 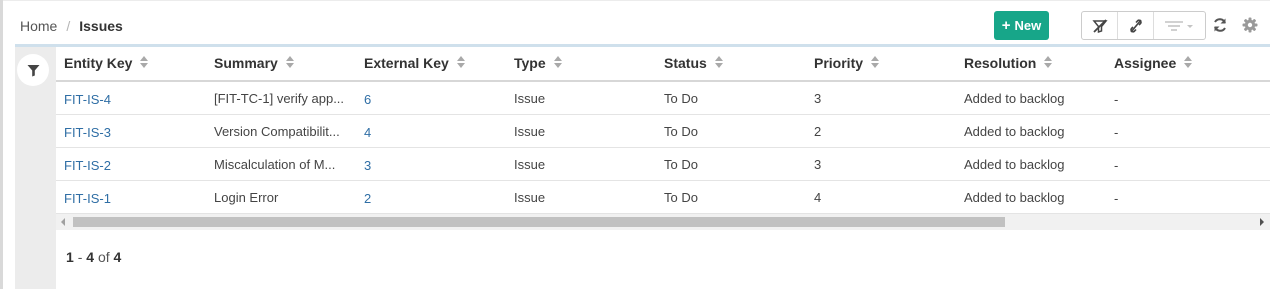 I want to click on scroll-right-arrow-icon, so click(x=1262, y=222).